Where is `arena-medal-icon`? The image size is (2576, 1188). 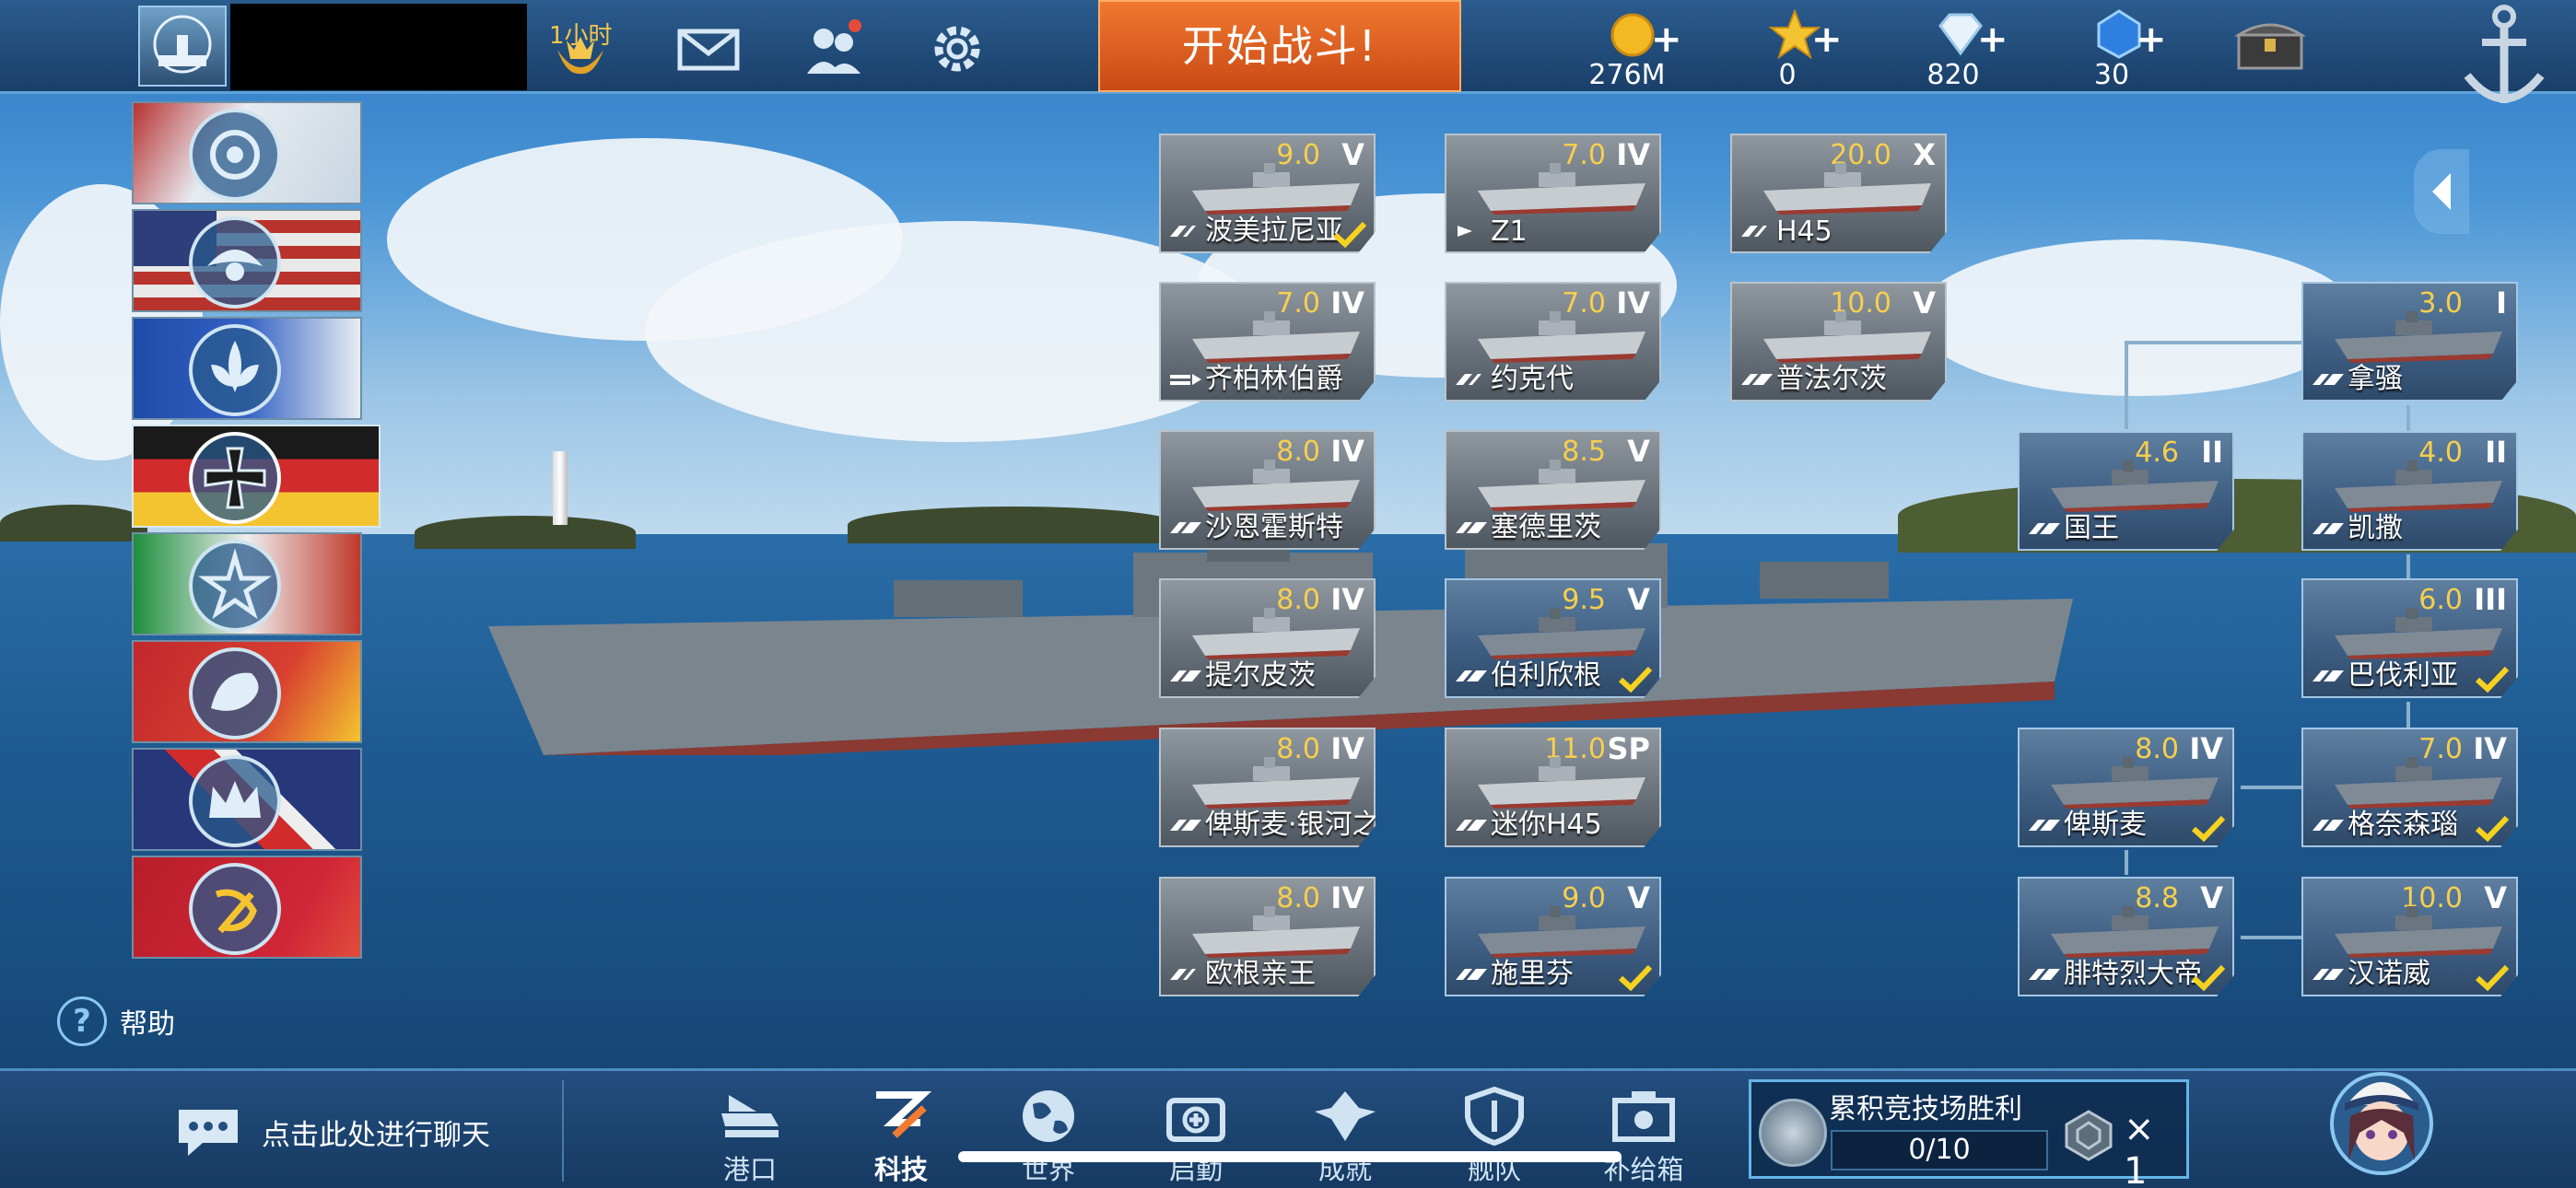 arena-medal-icon is located at coordinates (1793, 1133).